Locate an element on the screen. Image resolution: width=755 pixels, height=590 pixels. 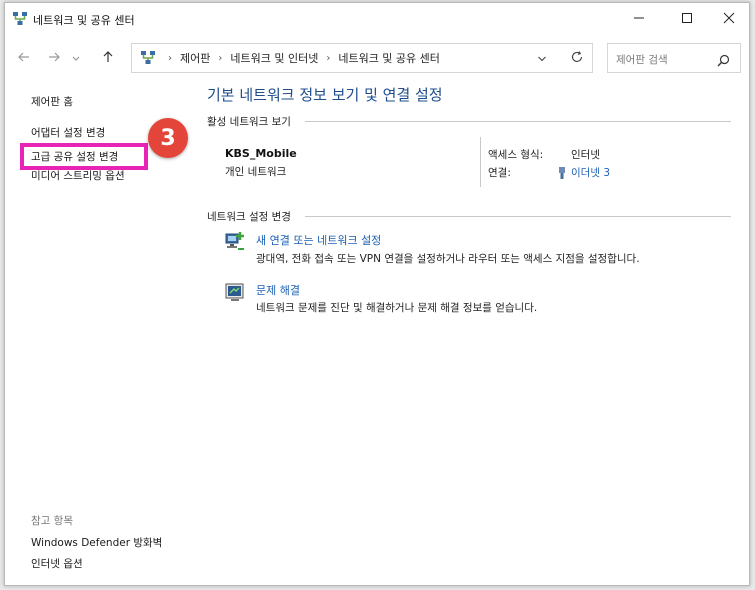
arrow-right-icon is located at coordinates (54, 58).